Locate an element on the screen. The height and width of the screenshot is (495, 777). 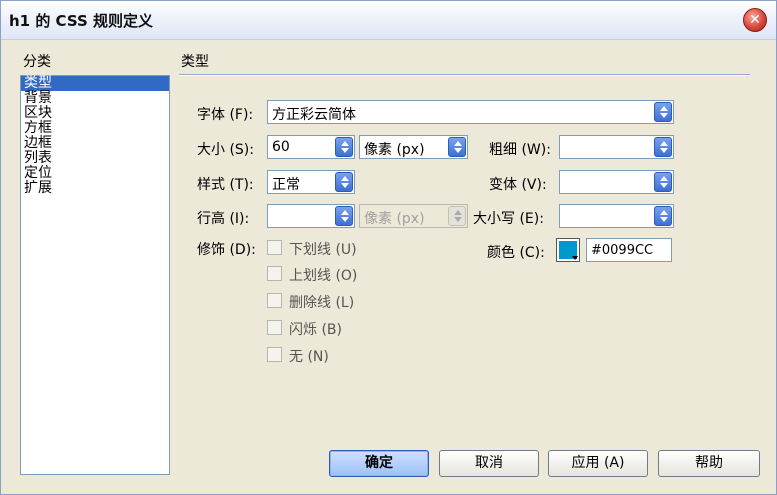
category-item-block: 区块 is located at coordinates (95, 113).